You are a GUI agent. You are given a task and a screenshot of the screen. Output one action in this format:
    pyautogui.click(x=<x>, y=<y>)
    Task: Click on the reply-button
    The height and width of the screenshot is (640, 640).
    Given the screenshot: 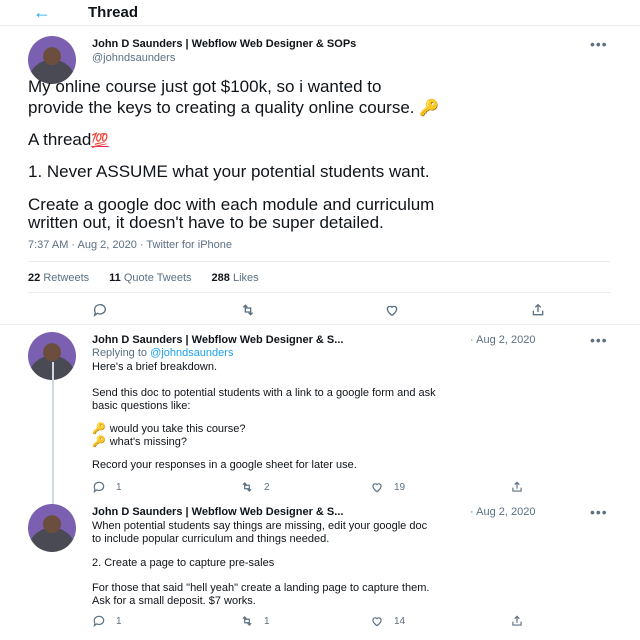 What is the action you would take?
    pyautogui.click(x=100, y=310)
    